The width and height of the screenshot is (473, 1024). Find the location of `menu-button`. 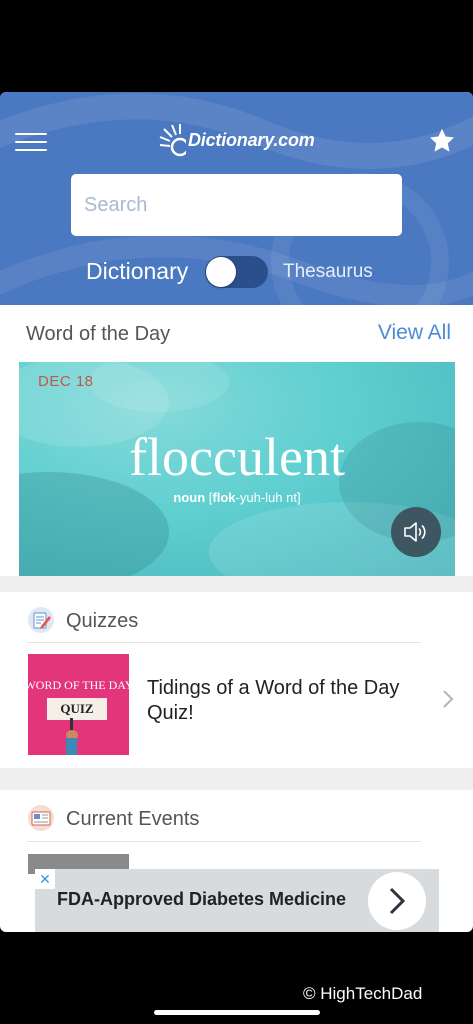

menu-button is located at coordinates (31, 143).